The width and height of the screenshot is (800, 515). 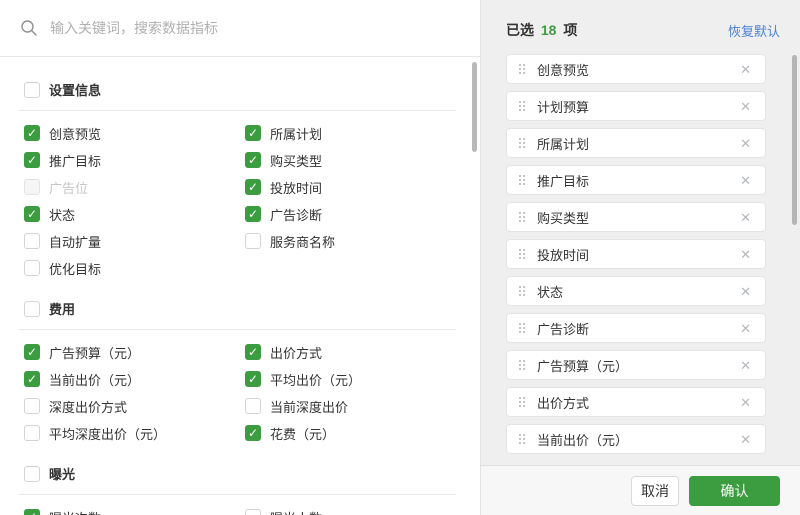 What do you see at coordinates (62, 309) in the screenshot?
I see `section-title: 费用` at bounding box center [62, 309].